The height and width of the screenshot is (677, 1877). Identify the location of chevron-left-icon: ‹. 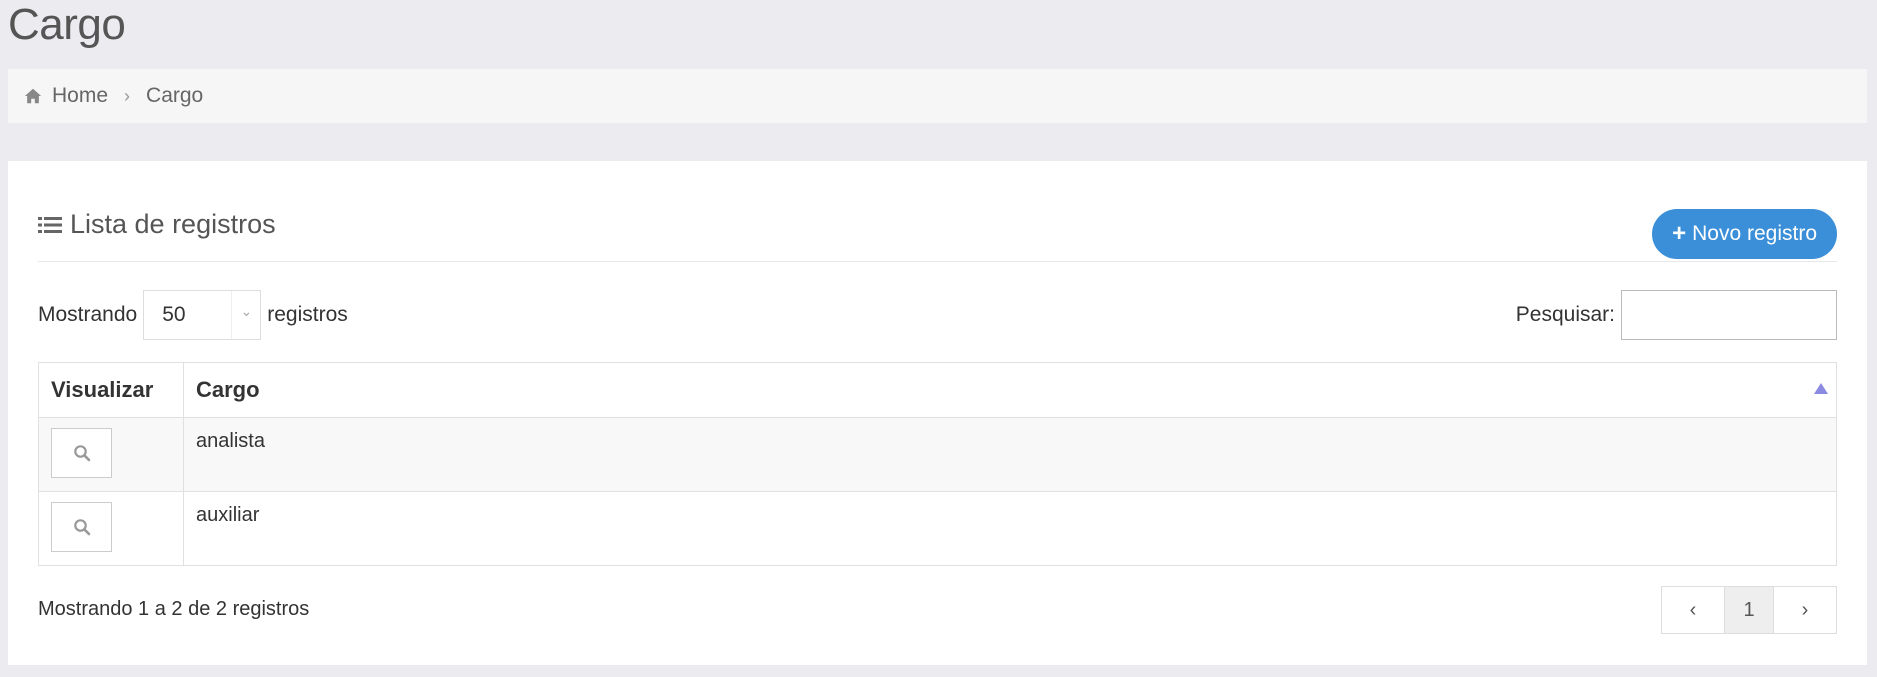
(1693, 609).